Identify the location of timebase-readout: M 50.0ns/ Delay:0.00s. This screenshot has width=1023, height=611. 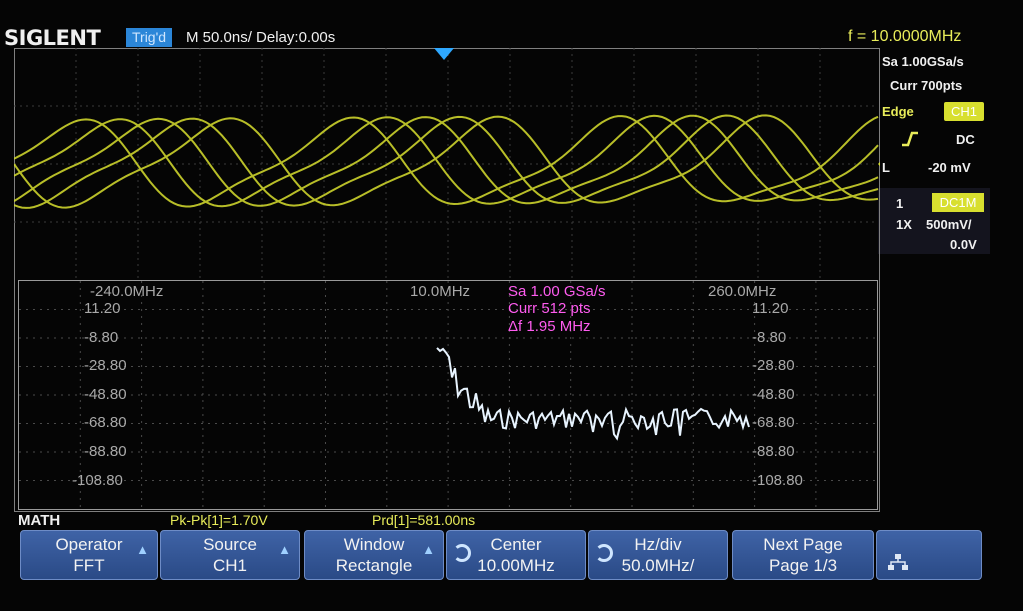
(260, 37).